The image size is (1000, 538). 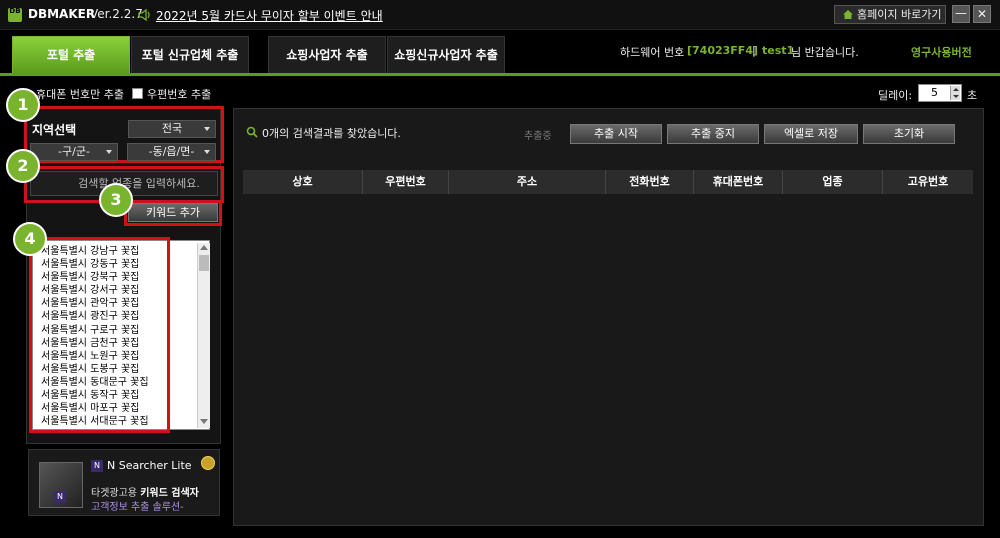 What do you see at coordinates (909, 134) in the screenshot?
I see `reset-button: 초기화` at bounding box center [909, 134].